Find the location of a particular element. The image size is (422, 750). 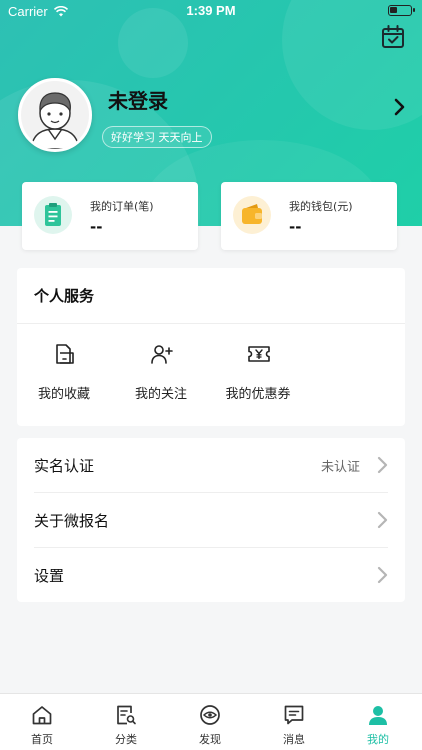

my-wallet-value: -- is located at coordinates (295, 227).